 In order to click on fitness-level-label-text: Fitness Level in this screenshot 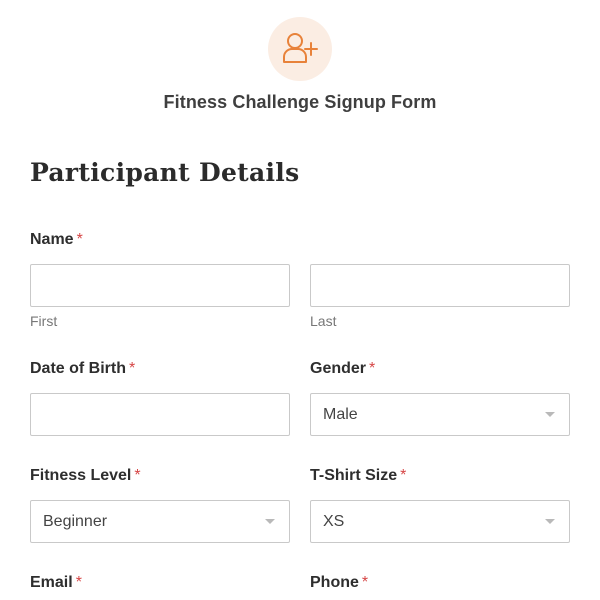, I will do `click(81, 475)`.